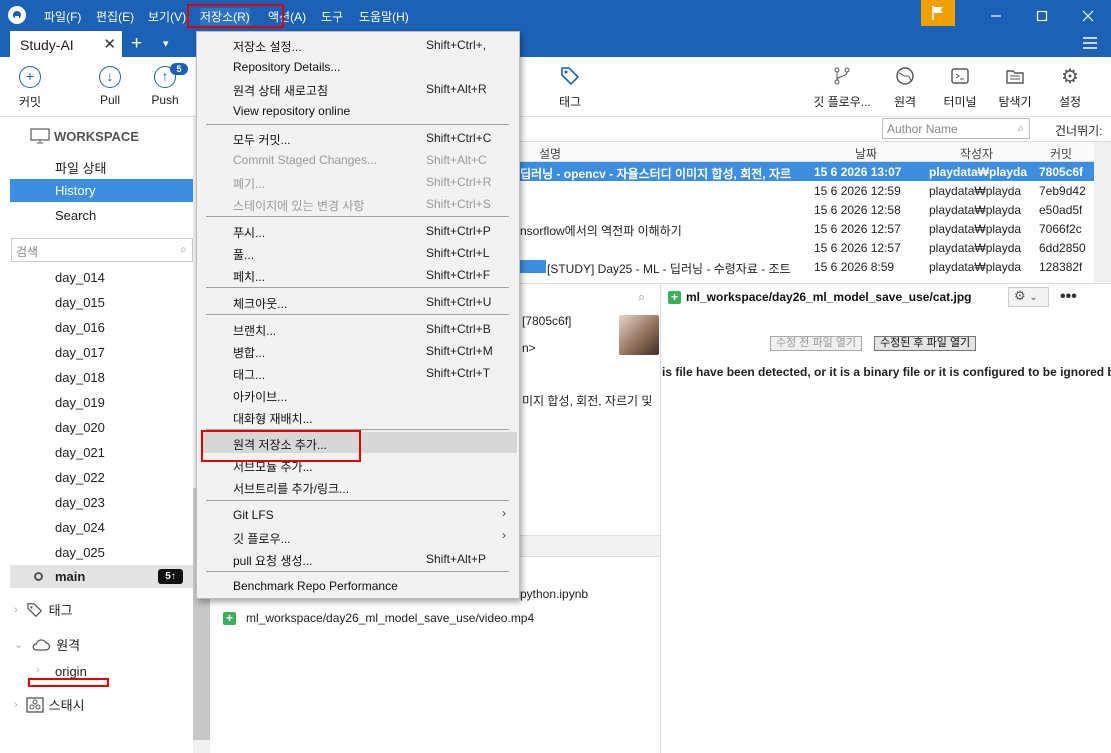  I want to click on branch-item: day_016, so click(80, 327).